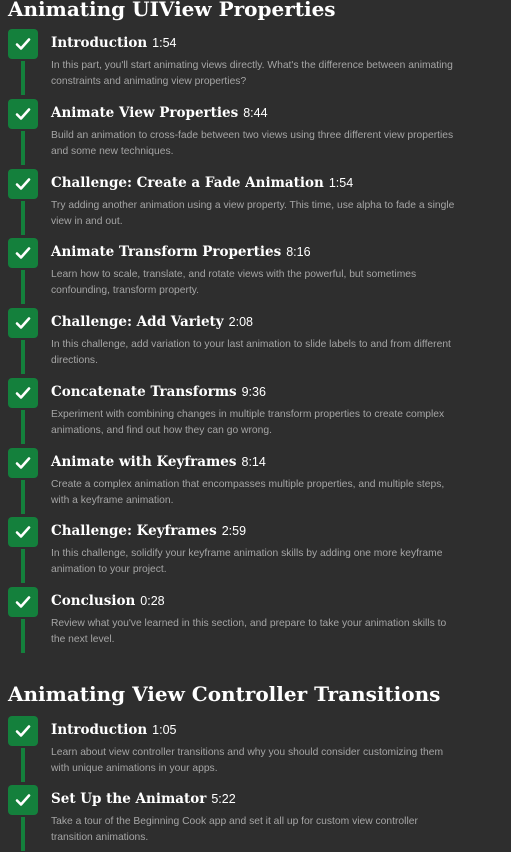 This screenshot has height=852, width=511. What do you see at coordinates (187, 183) in the screenshot?
I see `lesson-title: Challenge: Create a Fade Animation` at bounding box center [187, 183].